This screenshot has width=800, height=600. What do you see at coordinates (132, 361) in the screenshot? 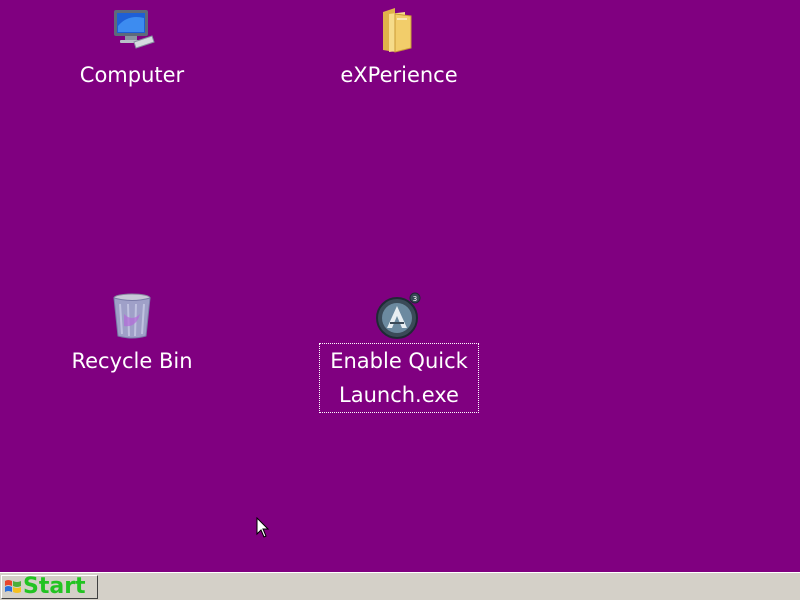
I see `desktop-icon-label: Recycle Bin` at bounding box center [132, 361].